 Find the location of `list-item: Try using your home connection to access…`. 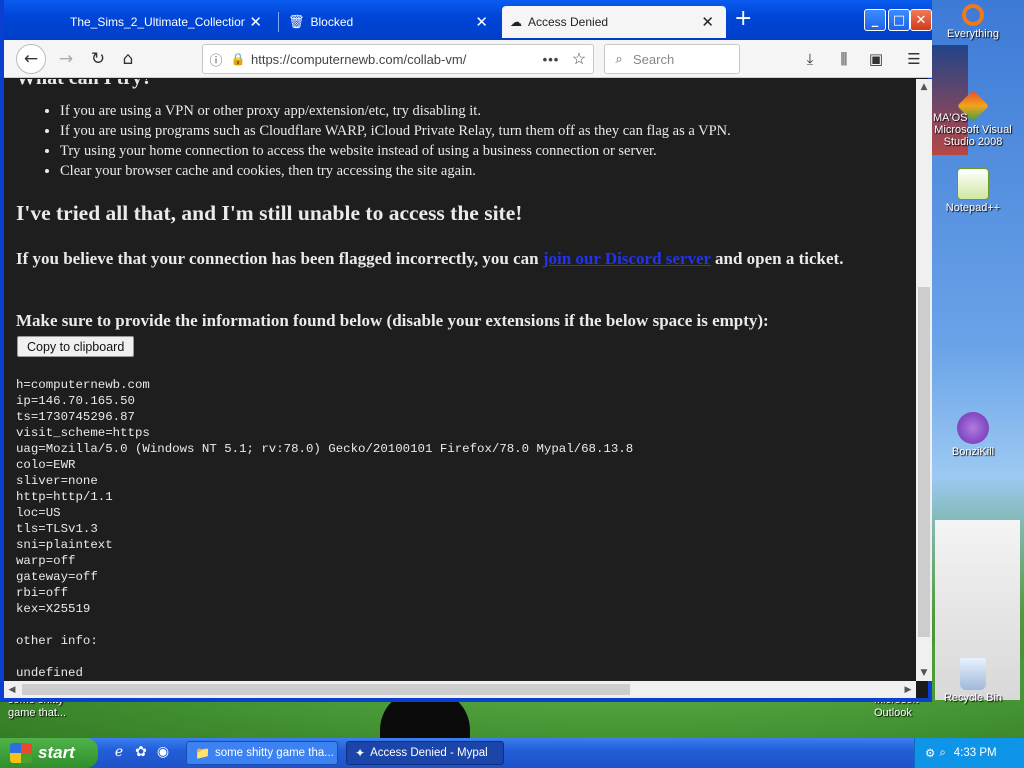

list-item: Try using your home connection to access… is located at coordinates (395, 151).